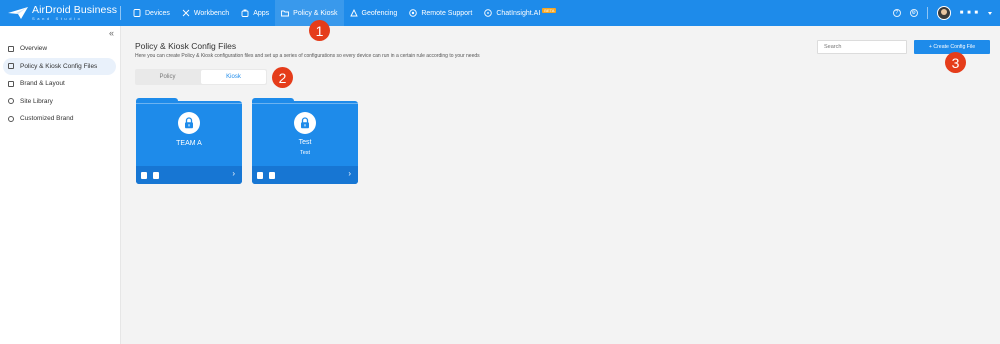  I want to click on layout-icon, so click(11, 83).